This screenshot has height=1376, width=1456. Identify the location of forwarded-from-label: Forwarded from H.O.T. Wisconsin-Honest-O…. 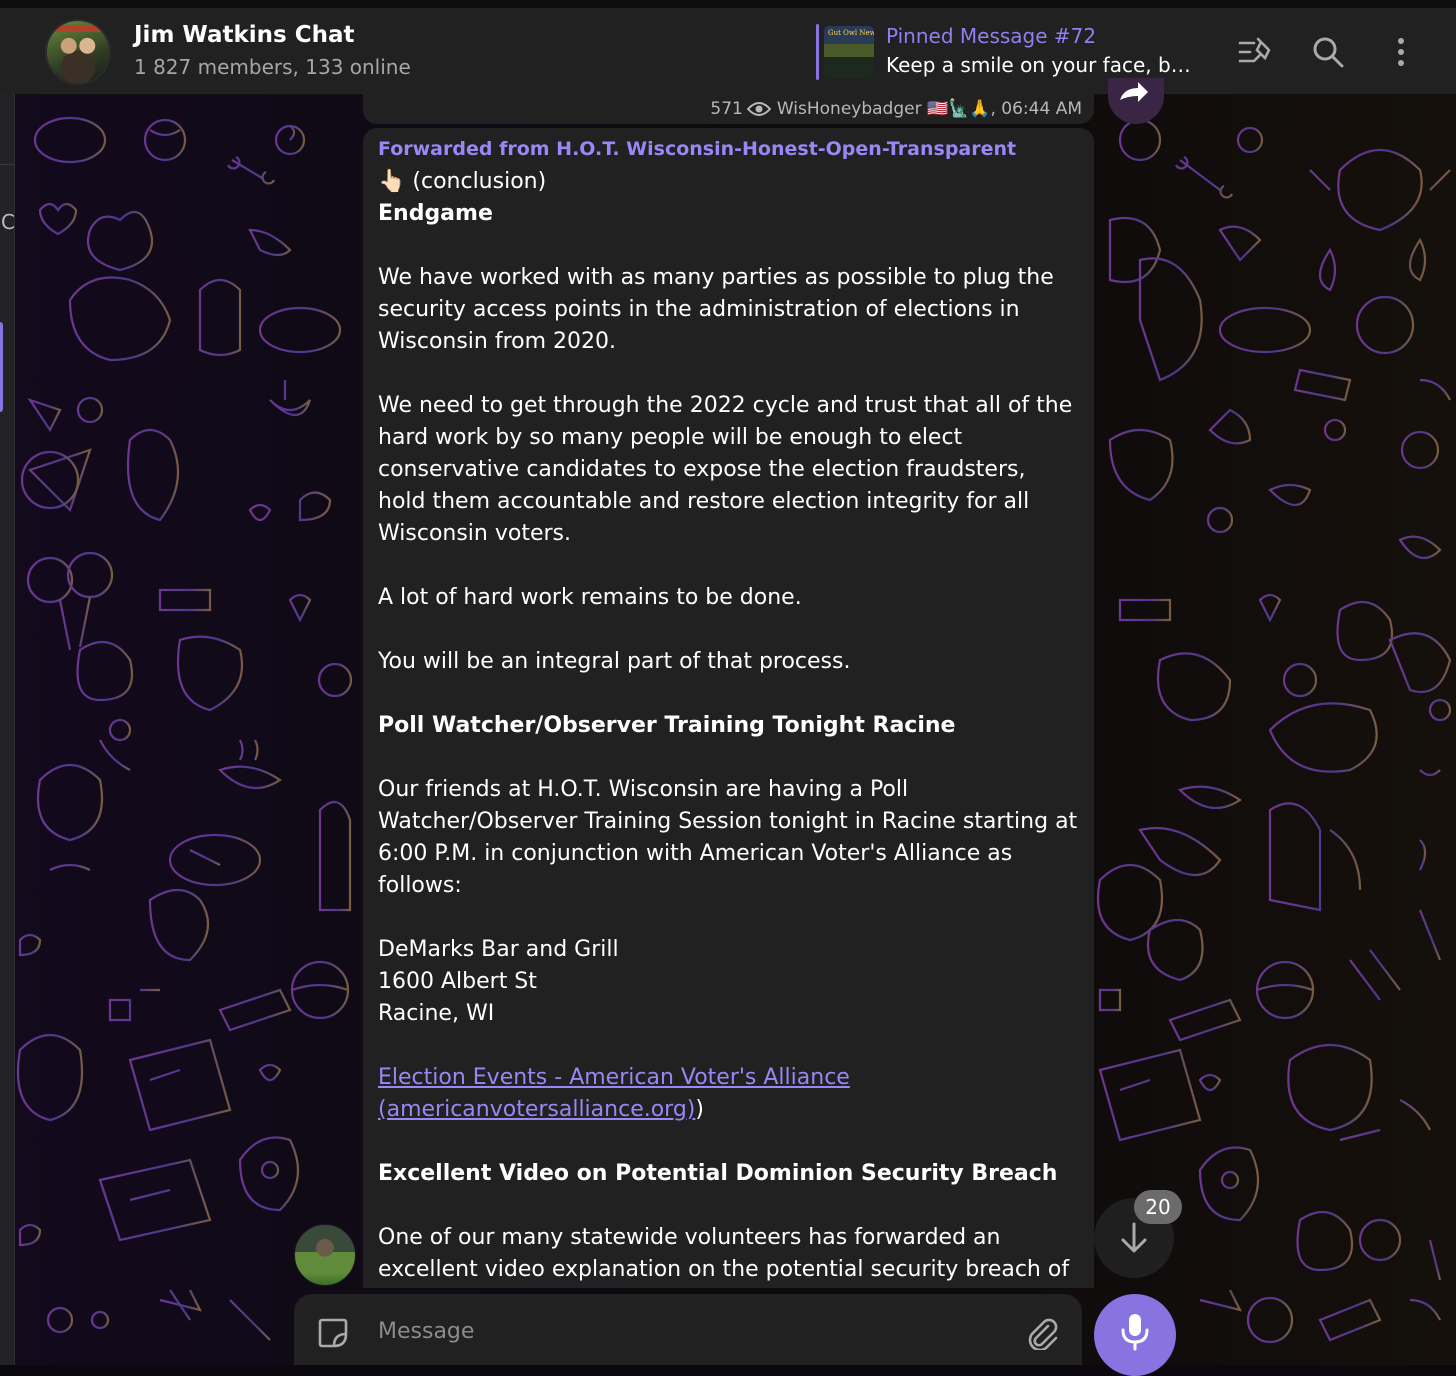
(697, 149).